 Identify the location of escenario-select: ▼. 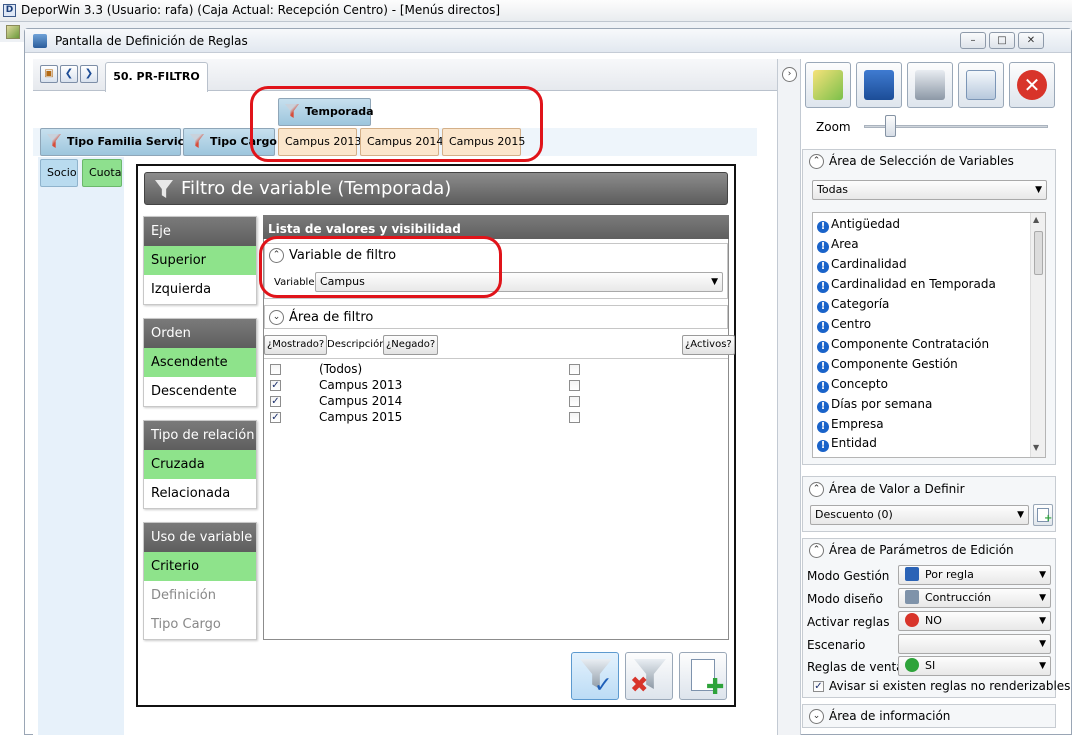
(974, 644).